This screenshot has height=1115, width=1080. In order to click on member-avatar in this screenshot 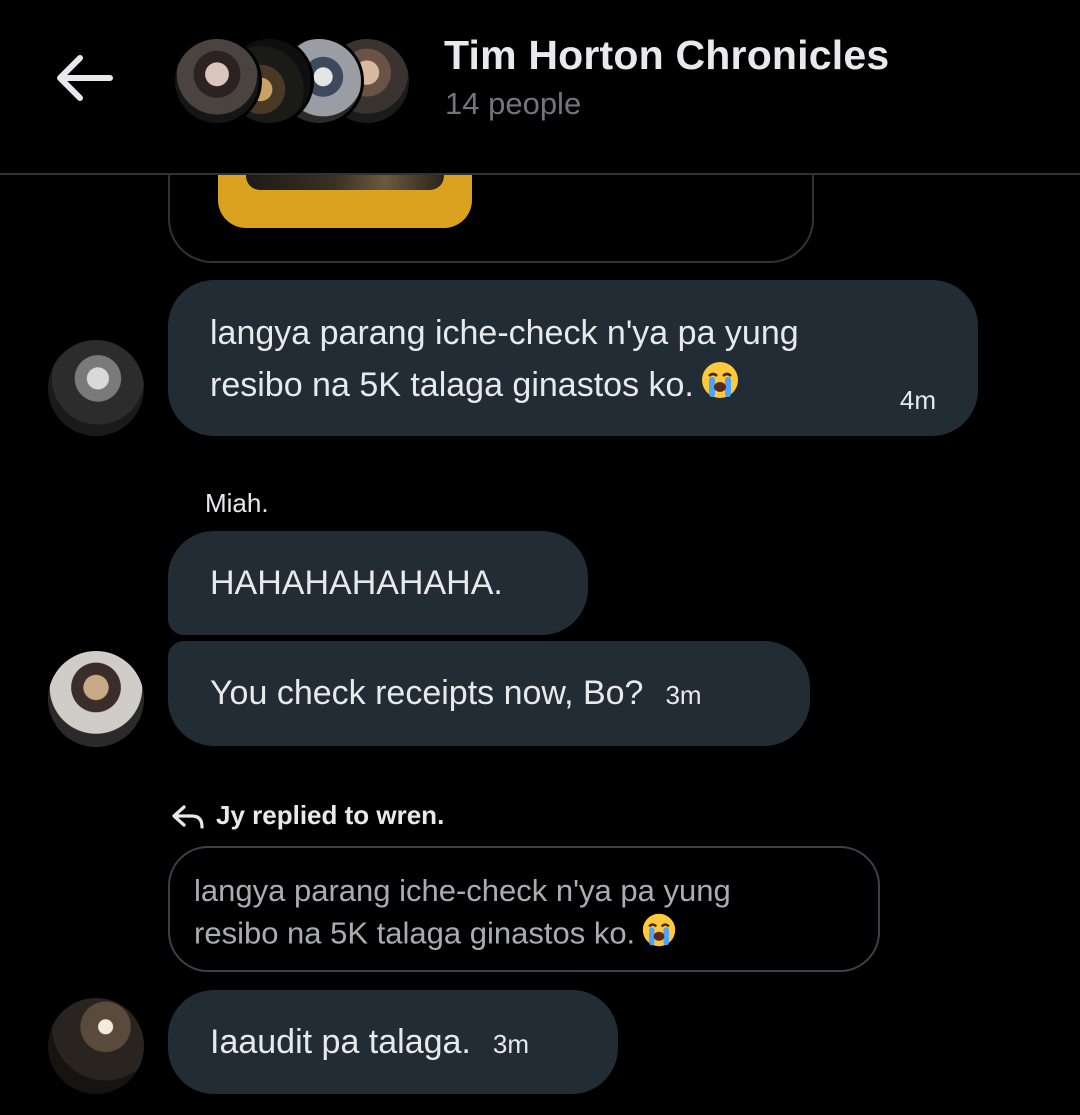, I will do `click(217, 81)`.